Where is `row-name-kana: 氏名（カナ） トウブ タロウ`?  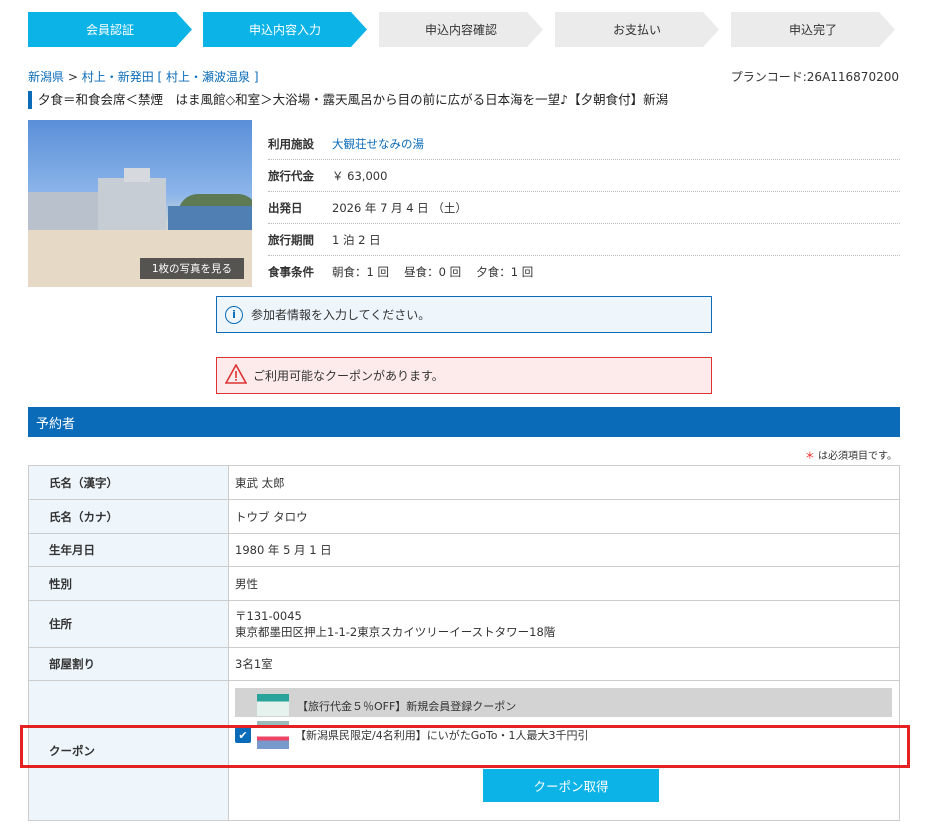 row-name-kana: 氏名（カナ） トウブ タロウ is located at coordinates (464, 517).